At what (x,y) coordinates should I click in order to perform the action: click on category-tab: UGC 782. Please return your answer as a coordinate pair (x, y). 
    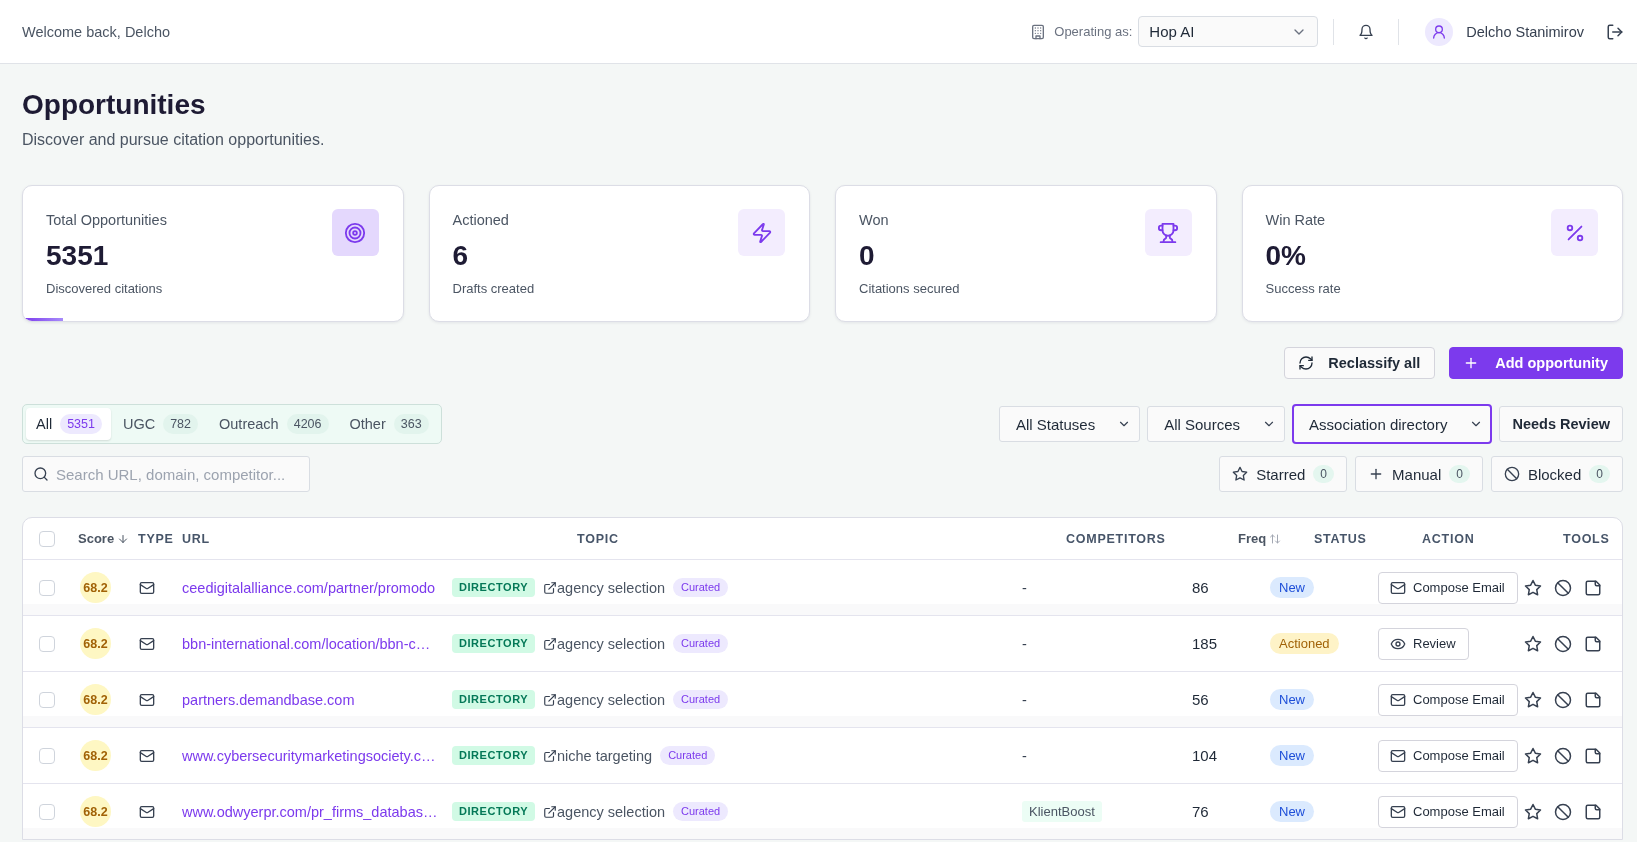
    Looking at the image, I should click on (160, 424).